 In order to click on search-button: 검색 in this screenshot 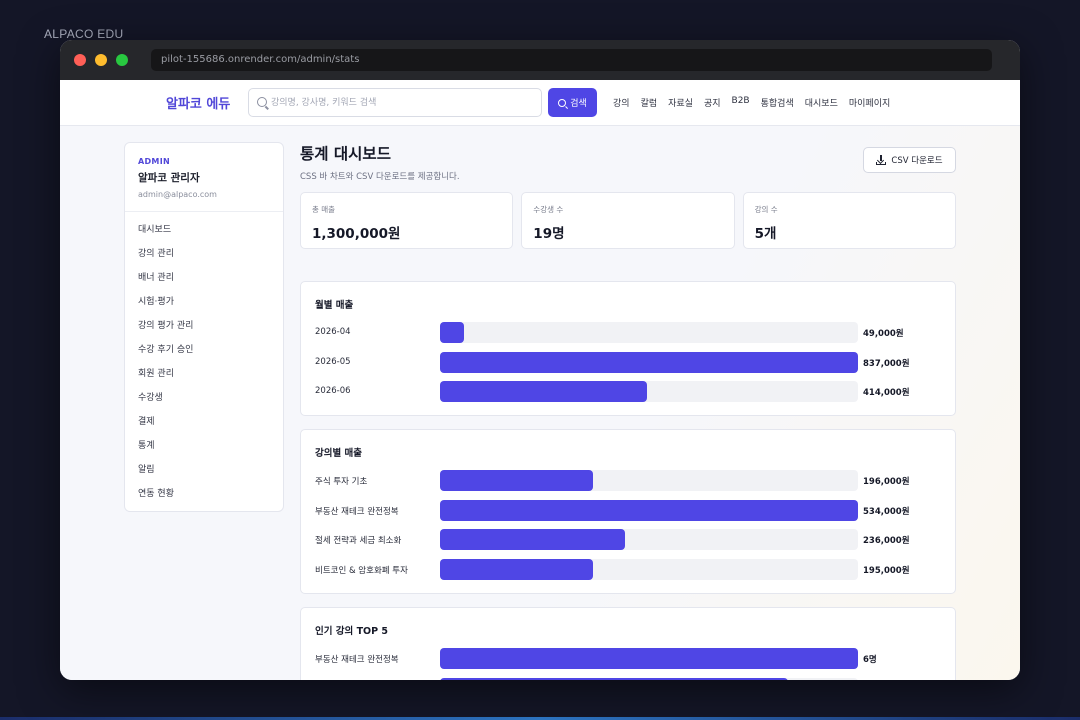, I will do `click(572, 102)`.